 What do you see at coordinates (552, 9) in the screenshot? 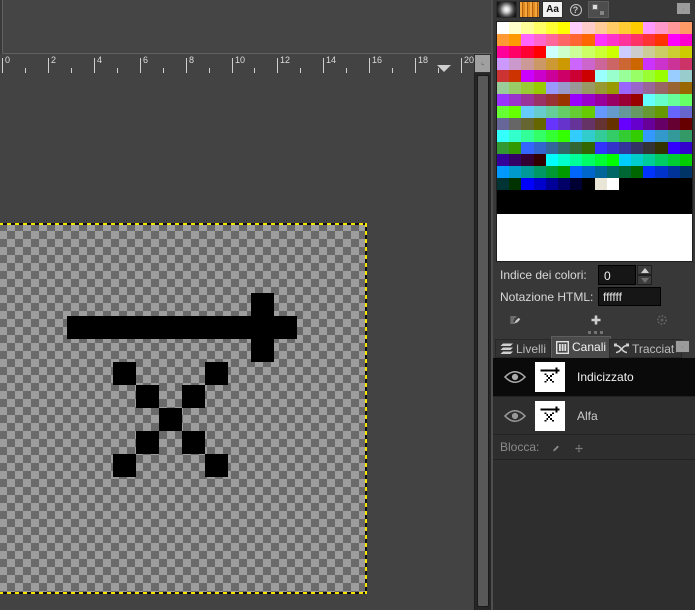
I see `tab-fonts: Aa` at bounding box center [552, 9].